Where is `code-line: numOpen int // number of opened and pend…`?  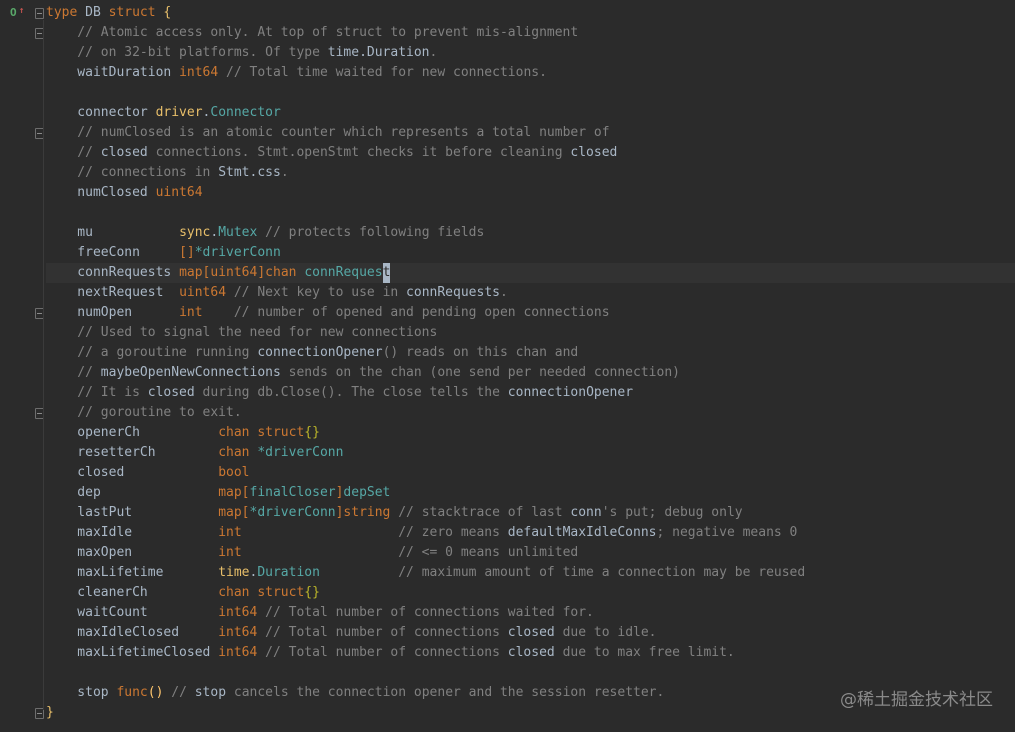
code-line: numOpen int // number of opened and pend… is located at coordinates (530, 313).